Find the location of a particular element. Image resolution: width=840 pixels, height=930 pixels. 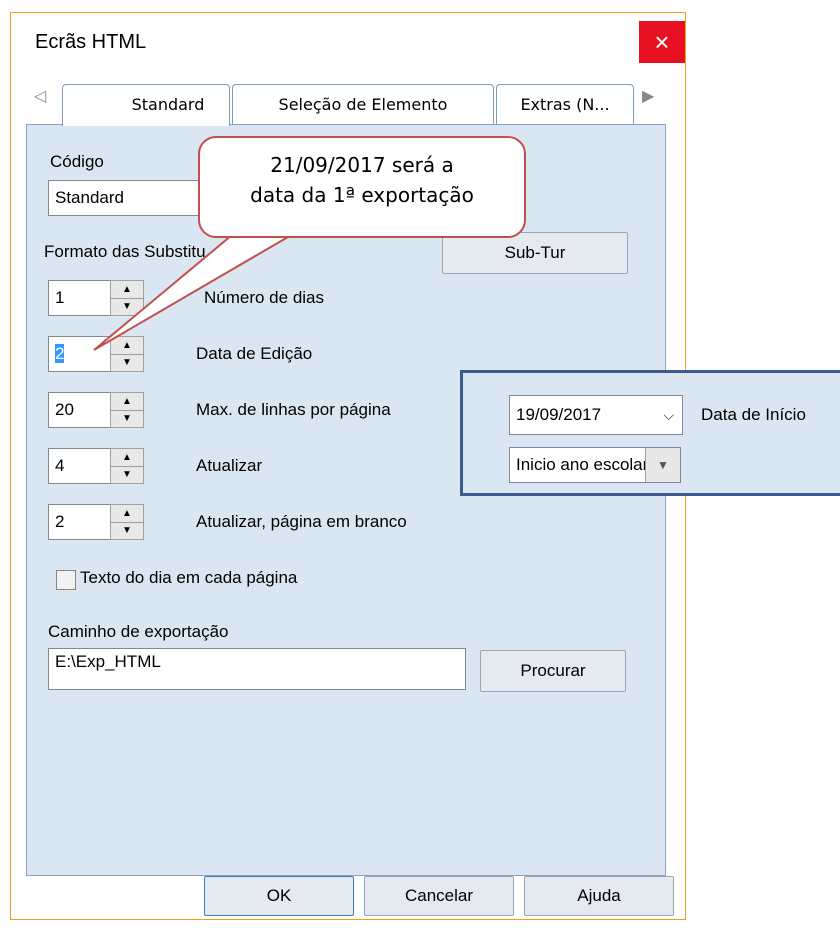

callout-line1: 21/09/2017 será a is located at coordinates (362, 165).